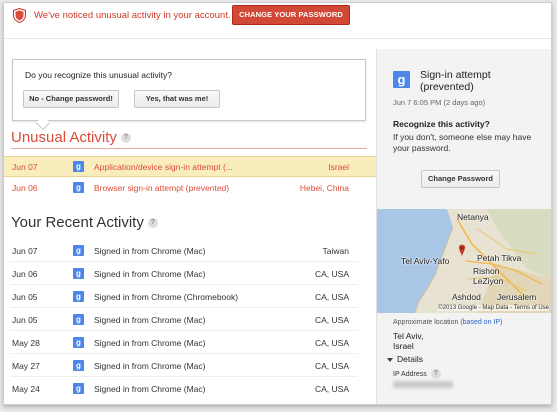  I want to click on map-label-rishon: Rishon LeZiyon, so click(488, 276).